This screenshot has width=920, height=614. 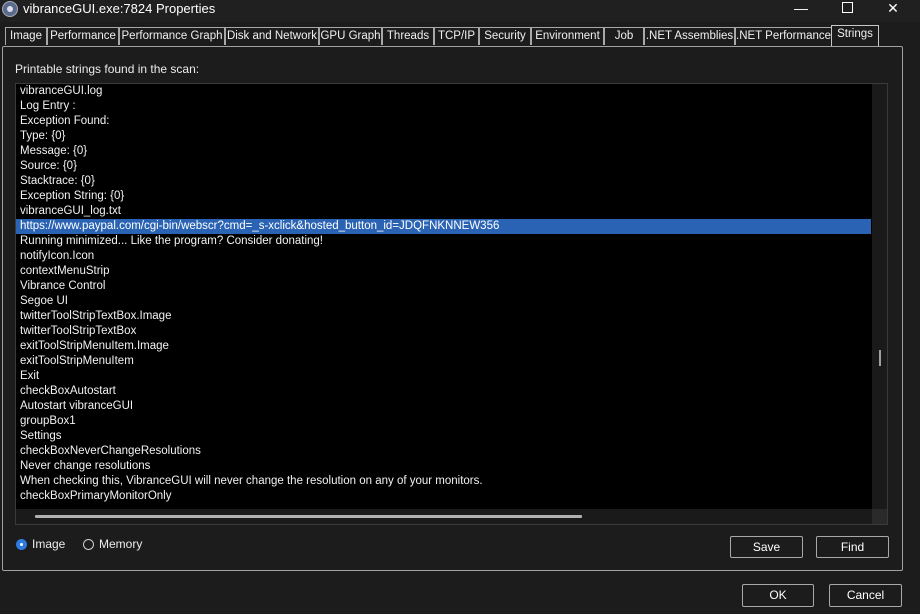 I want to click on minimize-icon: —, so click(x=801, y=8).